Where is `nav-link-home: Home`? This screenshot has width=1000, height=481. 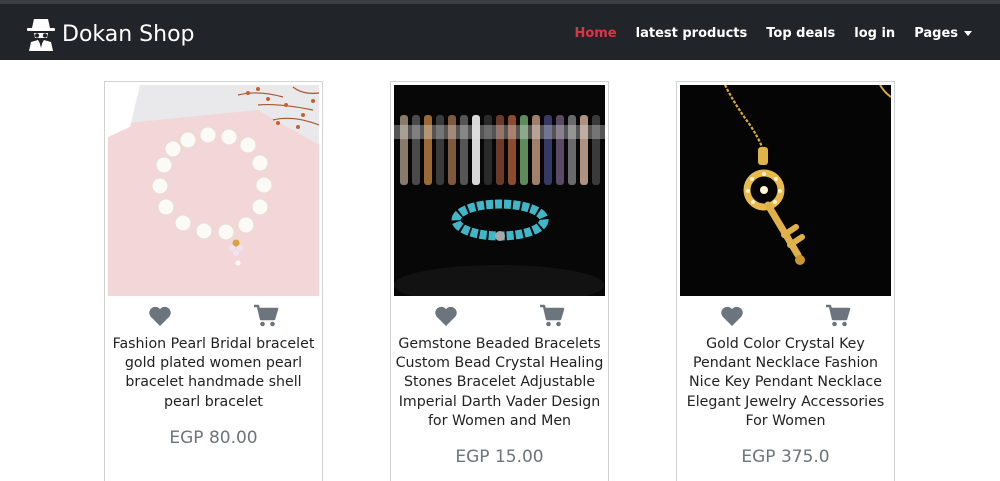 nav-link-home: Home is located at coordinates (595, 33).